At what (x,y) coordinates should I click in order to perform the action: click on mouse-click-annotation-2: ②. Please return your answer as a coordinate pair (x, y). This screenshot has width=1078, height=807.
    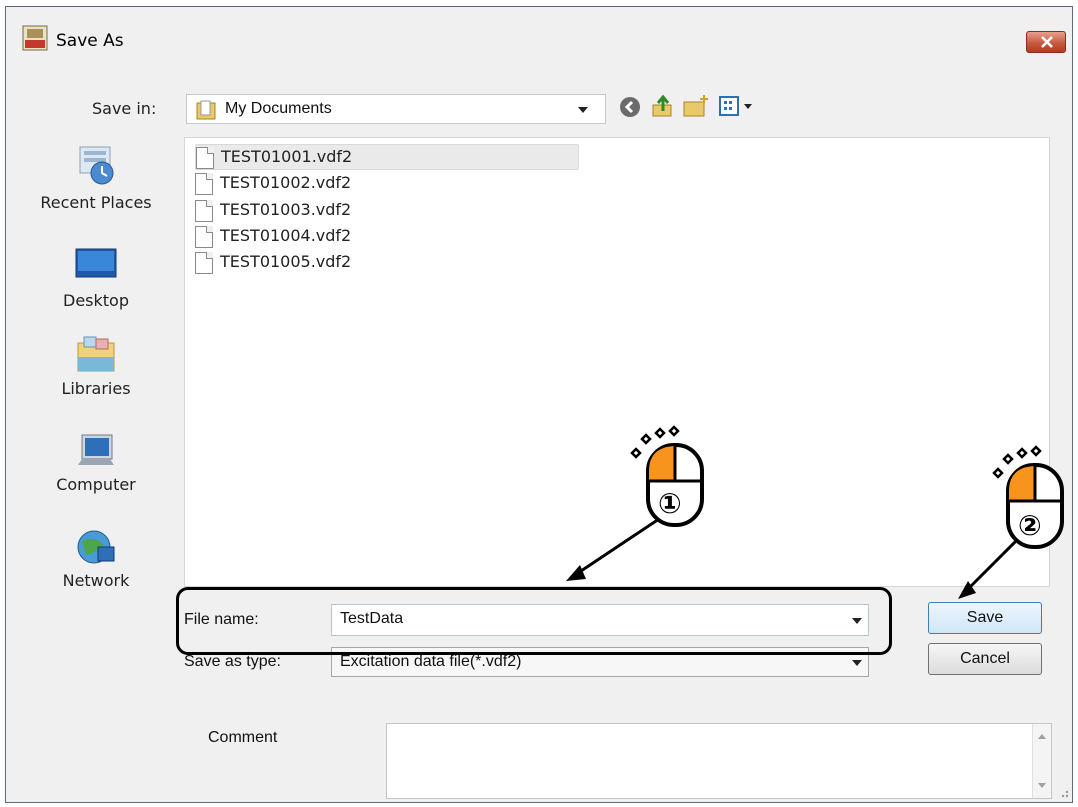
    Looking at the image, I should click on (1029, 497).